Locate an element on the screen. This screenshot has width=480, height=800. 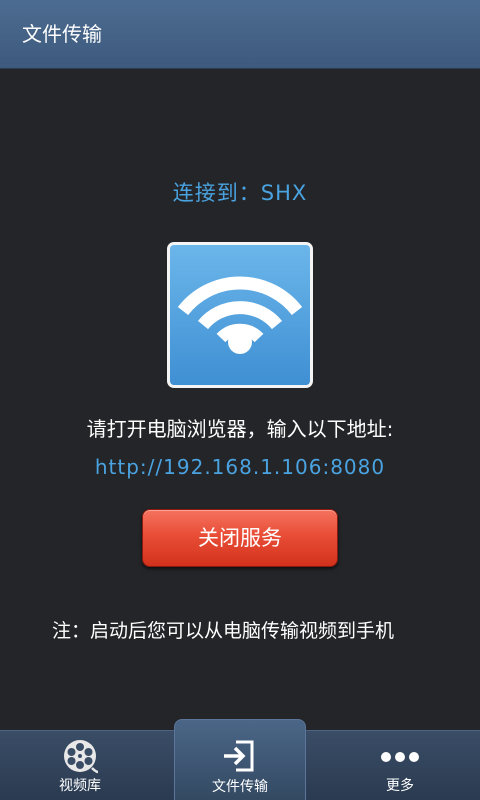
server-address: http://192.168.1.106:8080 is located at coordinates (240, 467).